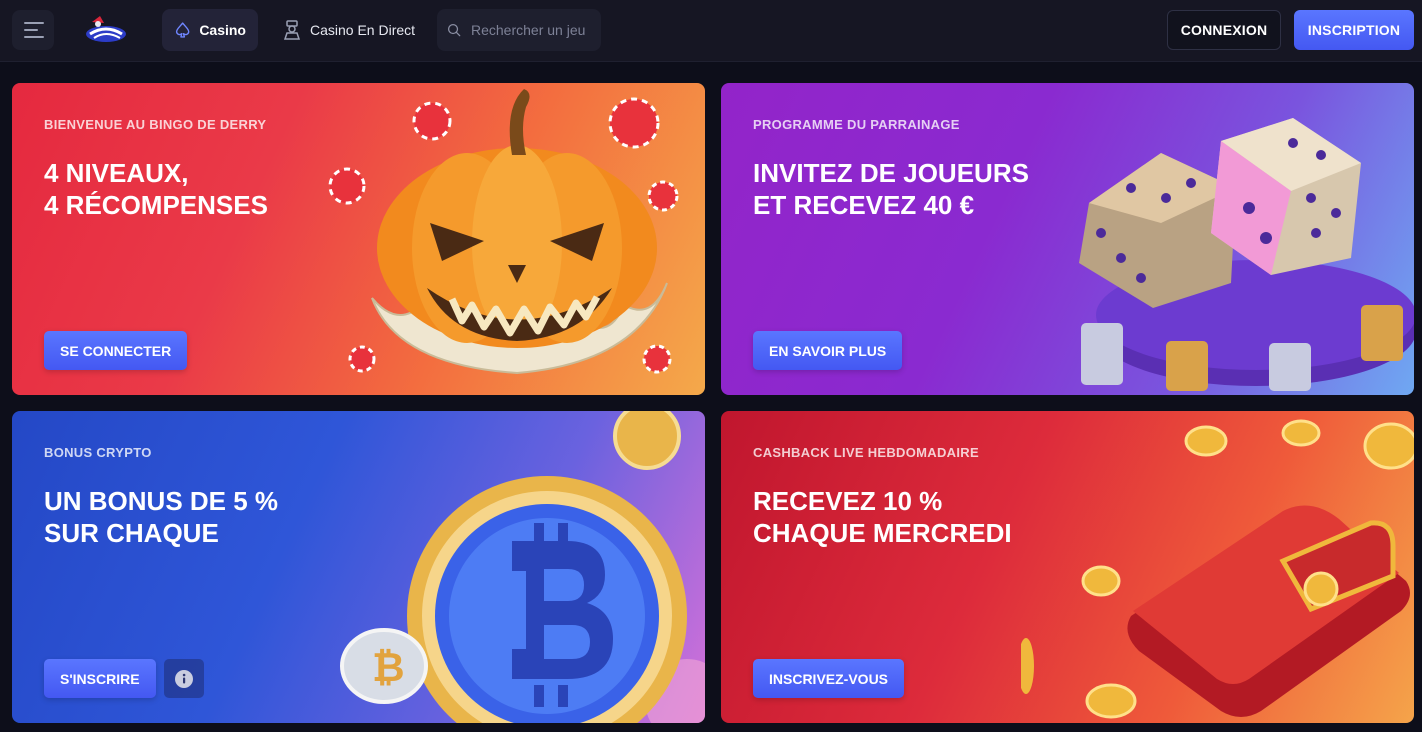 The width and height of the screenshot is (1422, 732). What do you see at coordinates (131, 533) in the screenshot?
I see `banner-title-line2: SUR CHAQUE` at bounding box center [131, 533].